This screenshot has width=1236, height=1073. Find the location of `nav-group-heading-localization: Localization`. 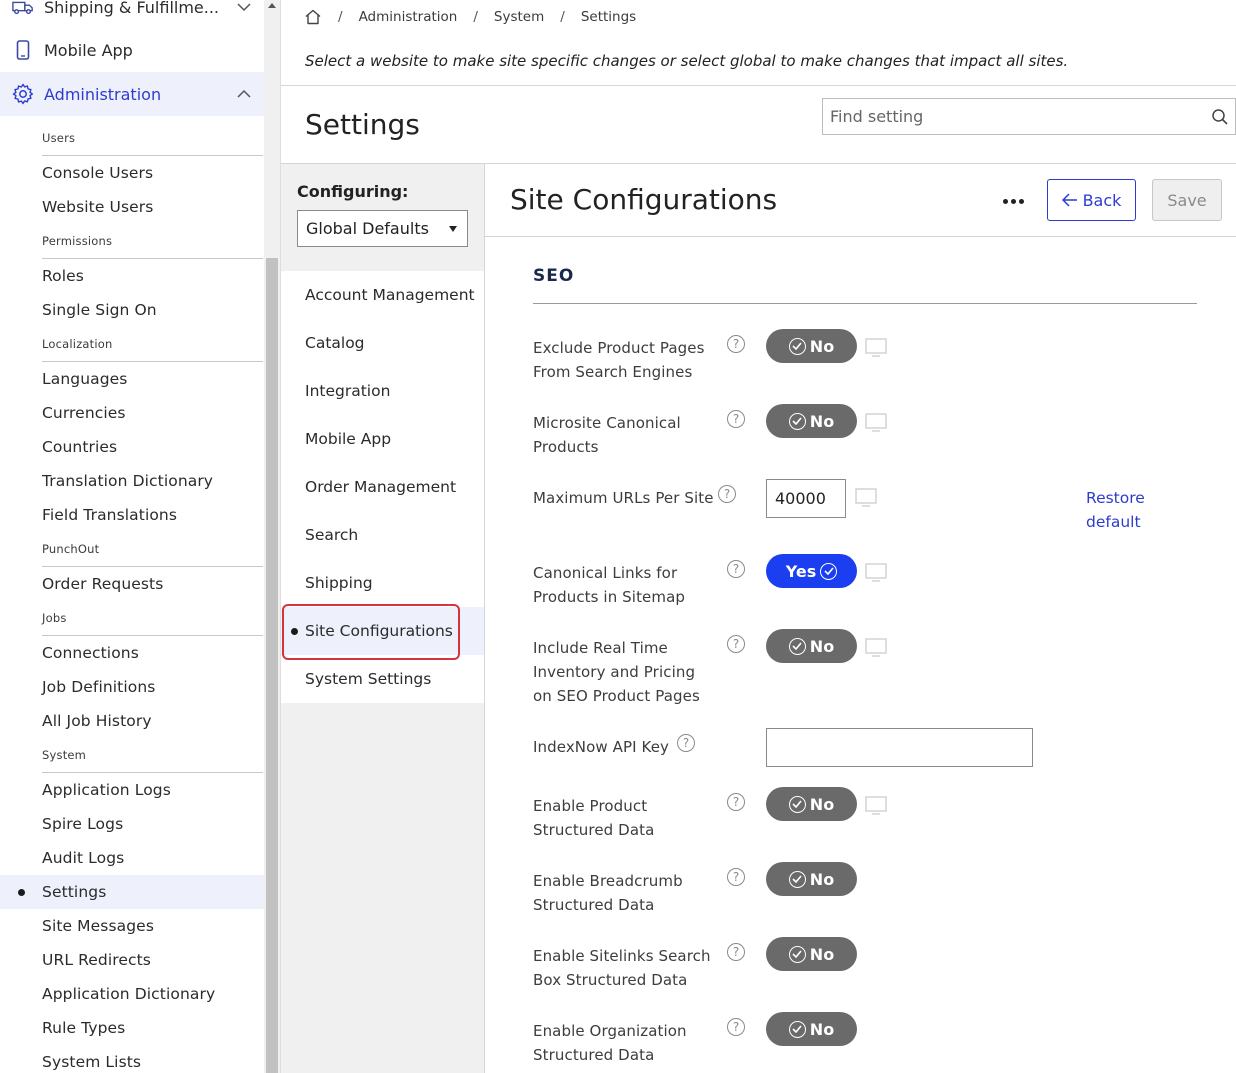

nav-group-heading-localization: Localization is located at coordinates (77, 344).